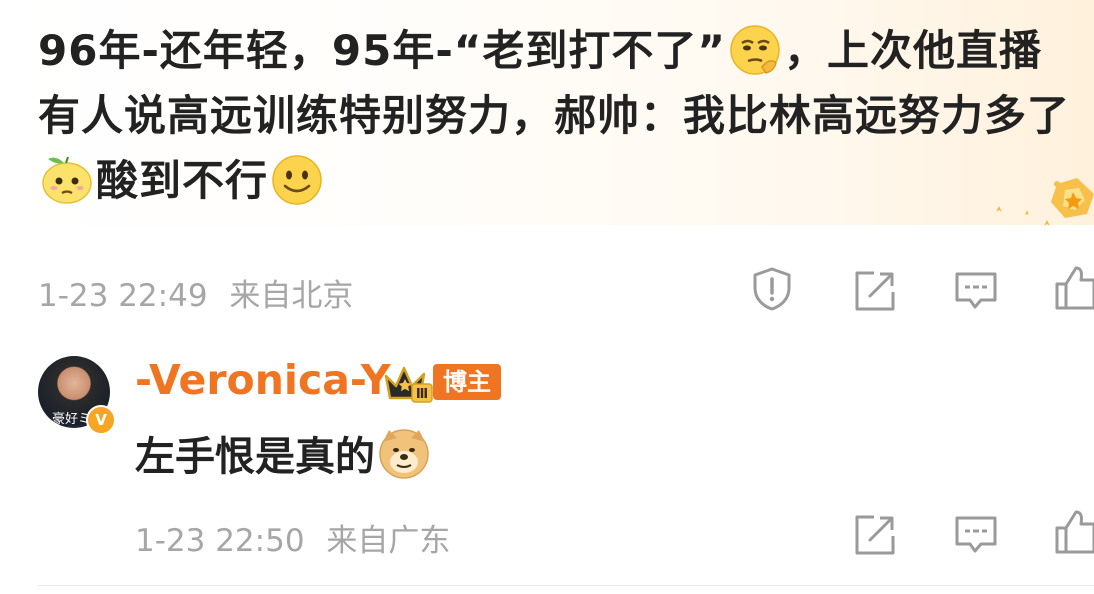 Image resolution: width=1094 pixels, height=594 pixels. I want to click on author-tag: 博主, so click(467, 382).